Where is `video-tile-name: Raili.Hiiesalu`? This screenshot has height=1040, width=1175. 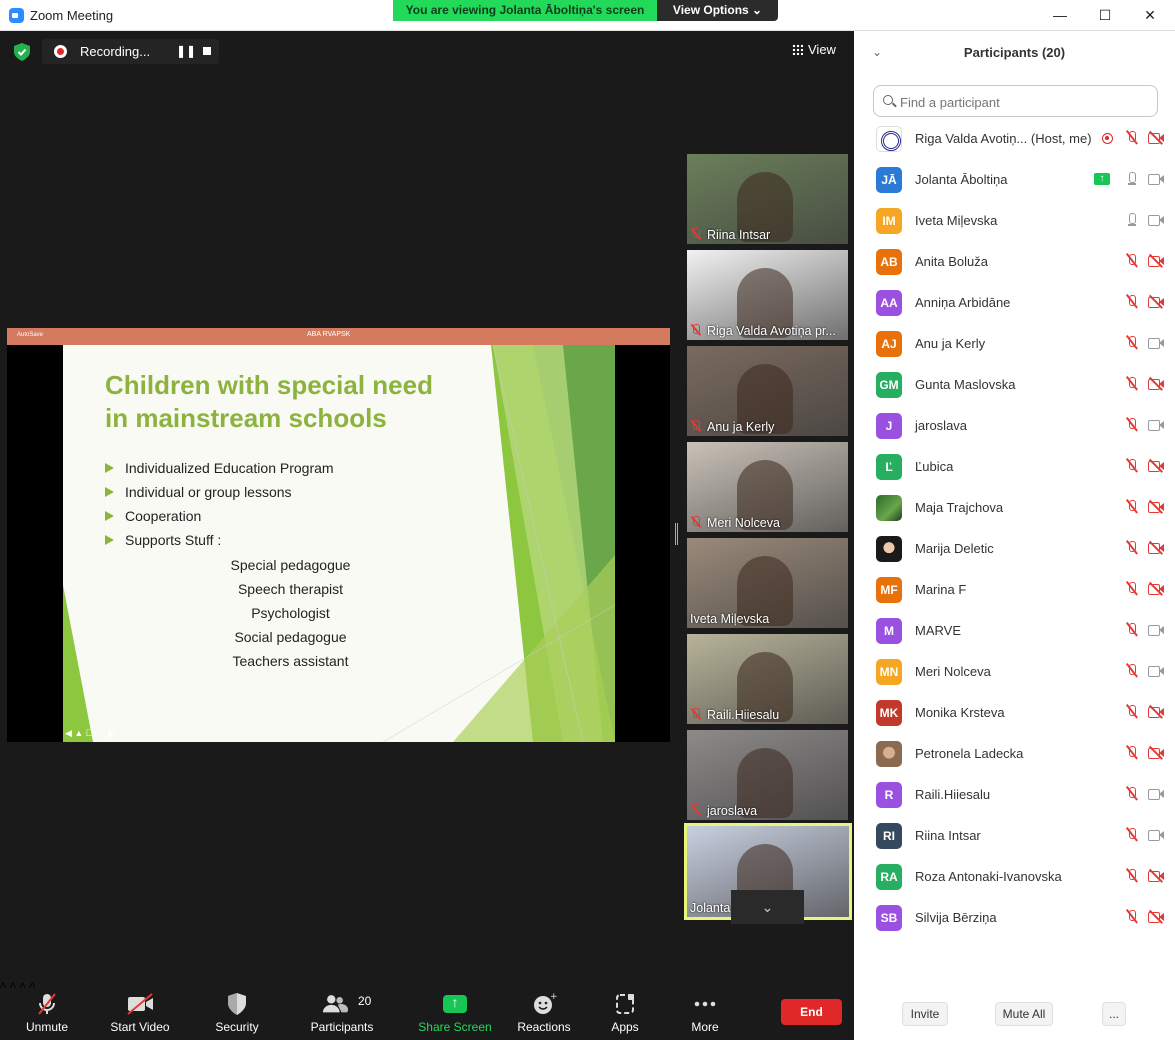 video-tile-name: Raili.Hiiesalu is located at coordinates (734, 715).